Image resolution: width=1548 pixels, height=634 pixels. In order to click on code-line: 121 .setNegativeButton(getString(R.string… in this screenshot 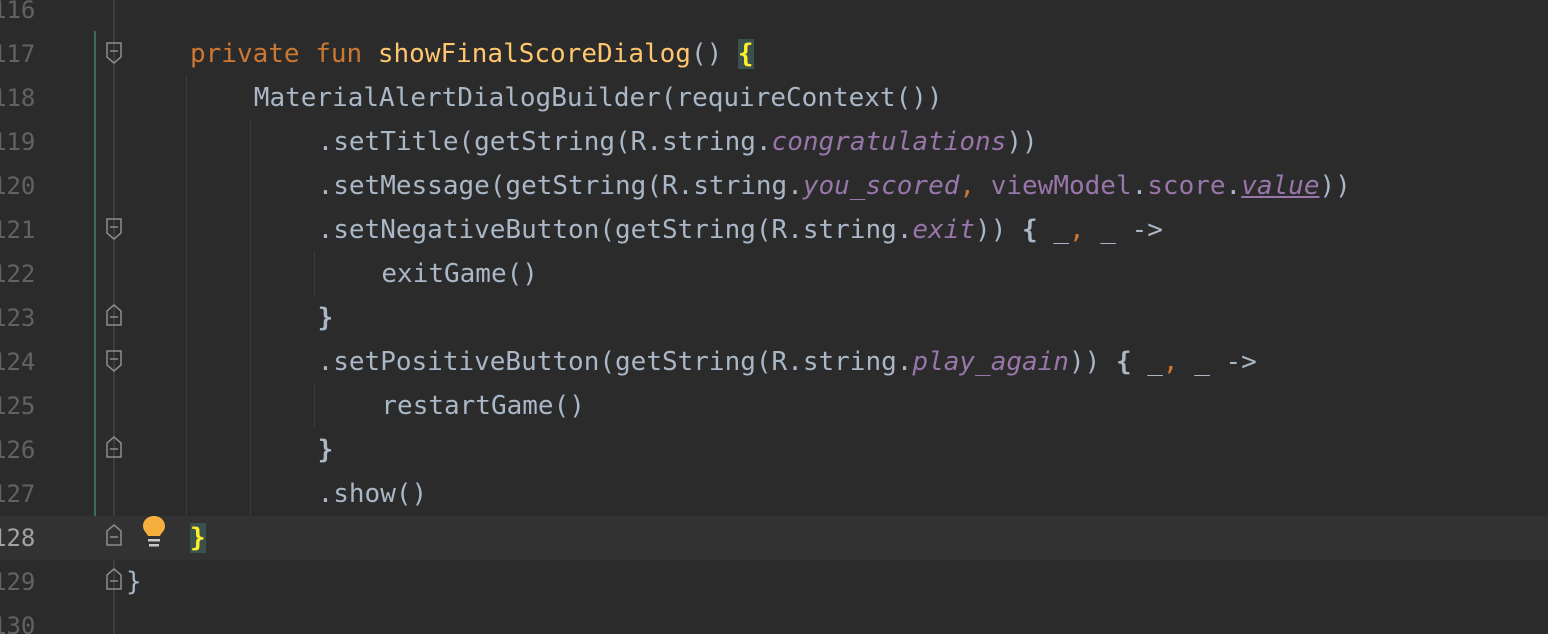, I will do `click(774, 230)`.